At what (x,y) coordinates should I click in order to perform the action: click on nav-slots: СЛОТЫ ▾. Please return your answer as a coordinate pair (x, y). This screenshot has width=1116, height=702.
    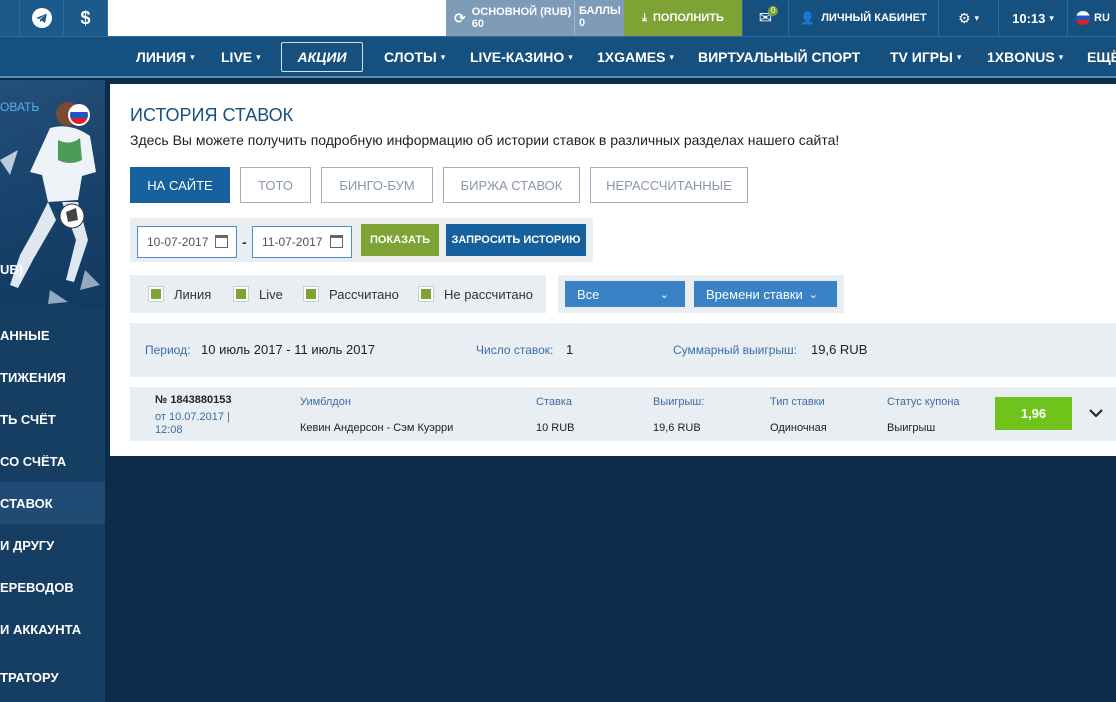
    Looking at the image, I should click on (414, 57).